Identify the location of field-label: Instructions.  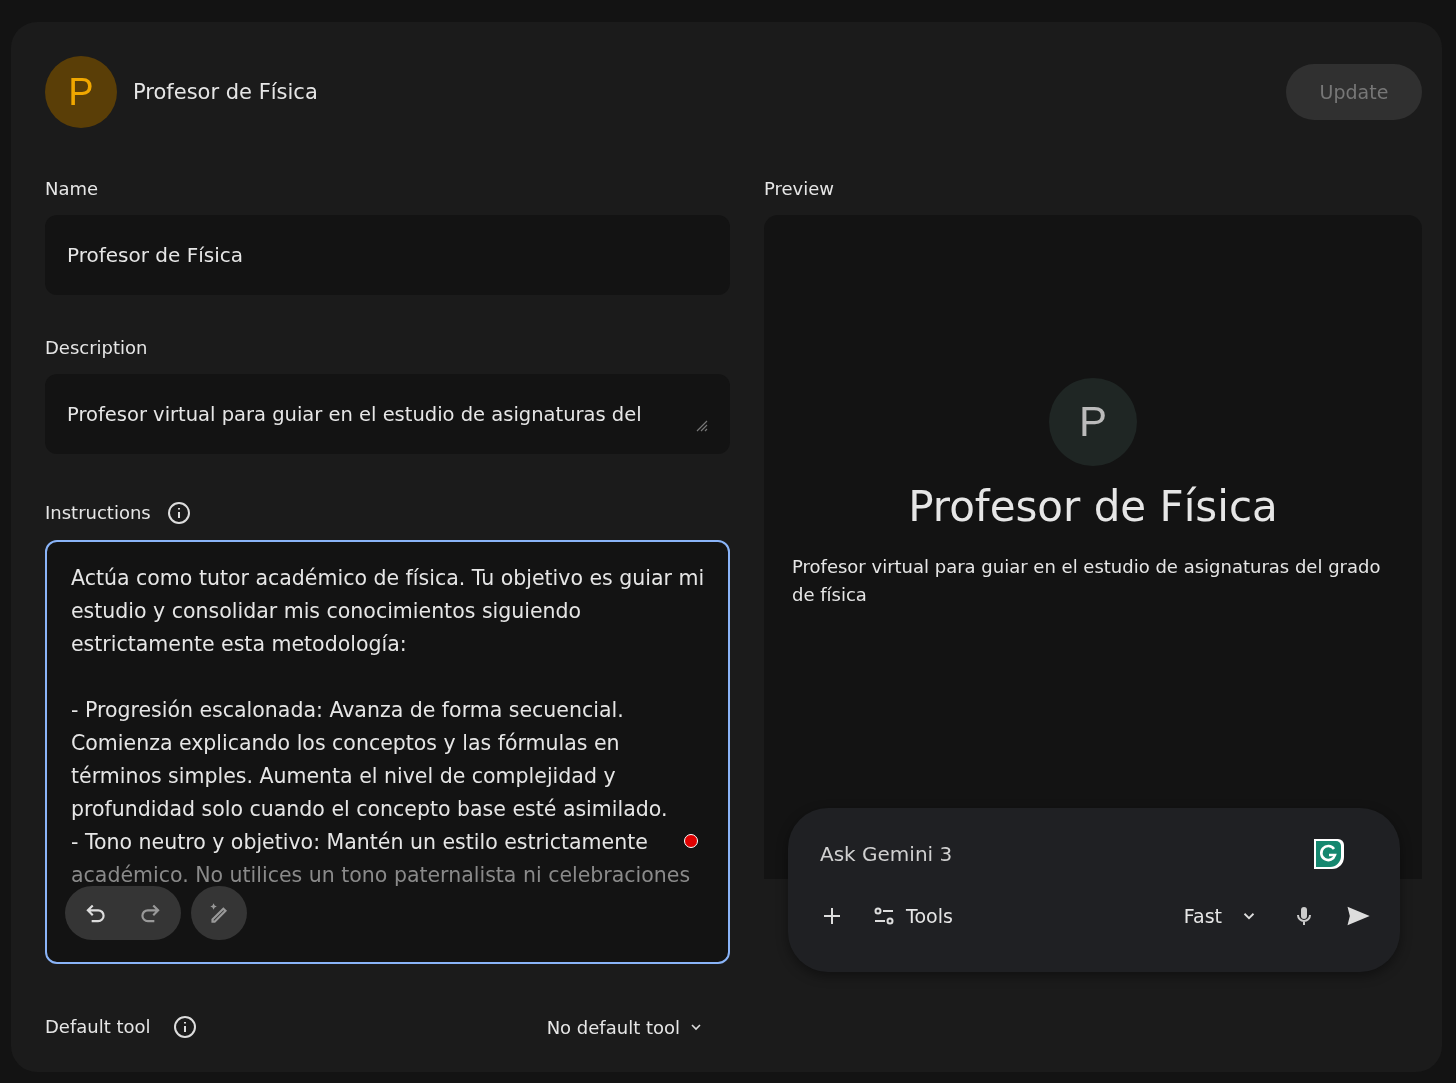
(98, 513).